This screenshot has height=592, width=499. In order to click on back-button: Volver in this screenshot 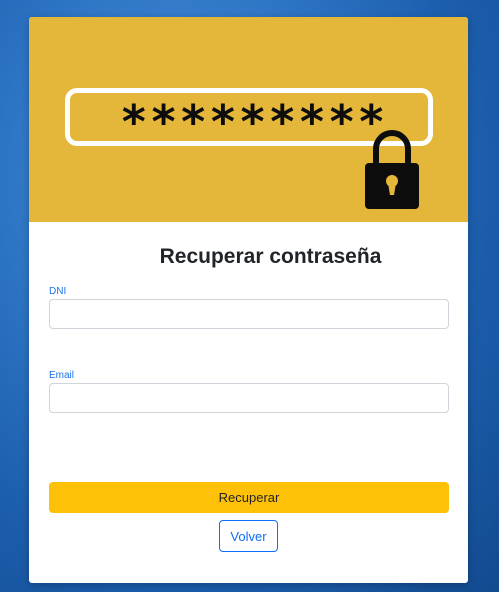, I will do `click(248, 536)`.